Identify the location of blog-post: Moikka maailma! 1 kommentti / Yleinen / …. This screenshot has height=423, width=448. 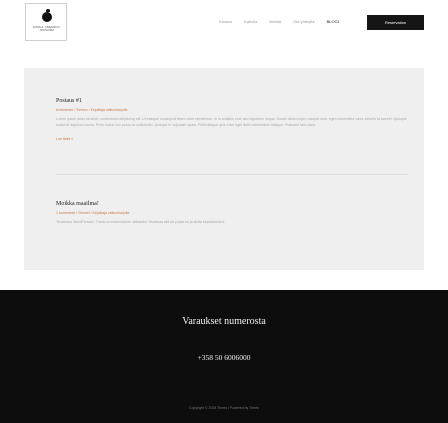
(236, 213).